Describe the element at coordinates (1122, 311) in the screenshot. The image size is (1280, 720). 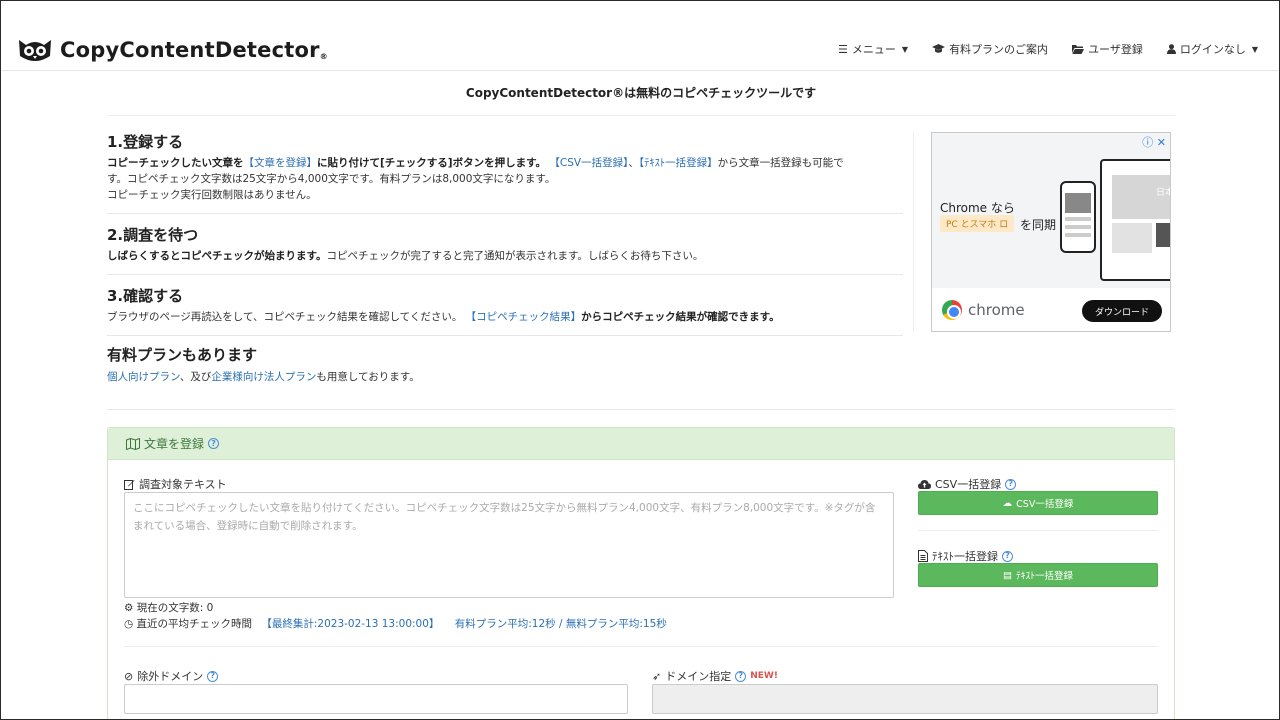
I see `download-button: ダウンロード` at that location.